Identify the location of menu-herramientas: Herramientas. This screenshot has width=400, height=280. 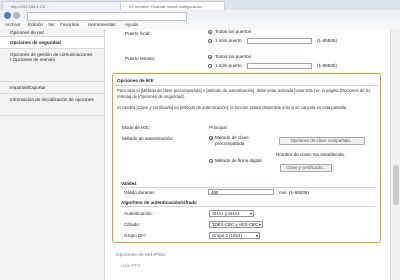
(102, 24).